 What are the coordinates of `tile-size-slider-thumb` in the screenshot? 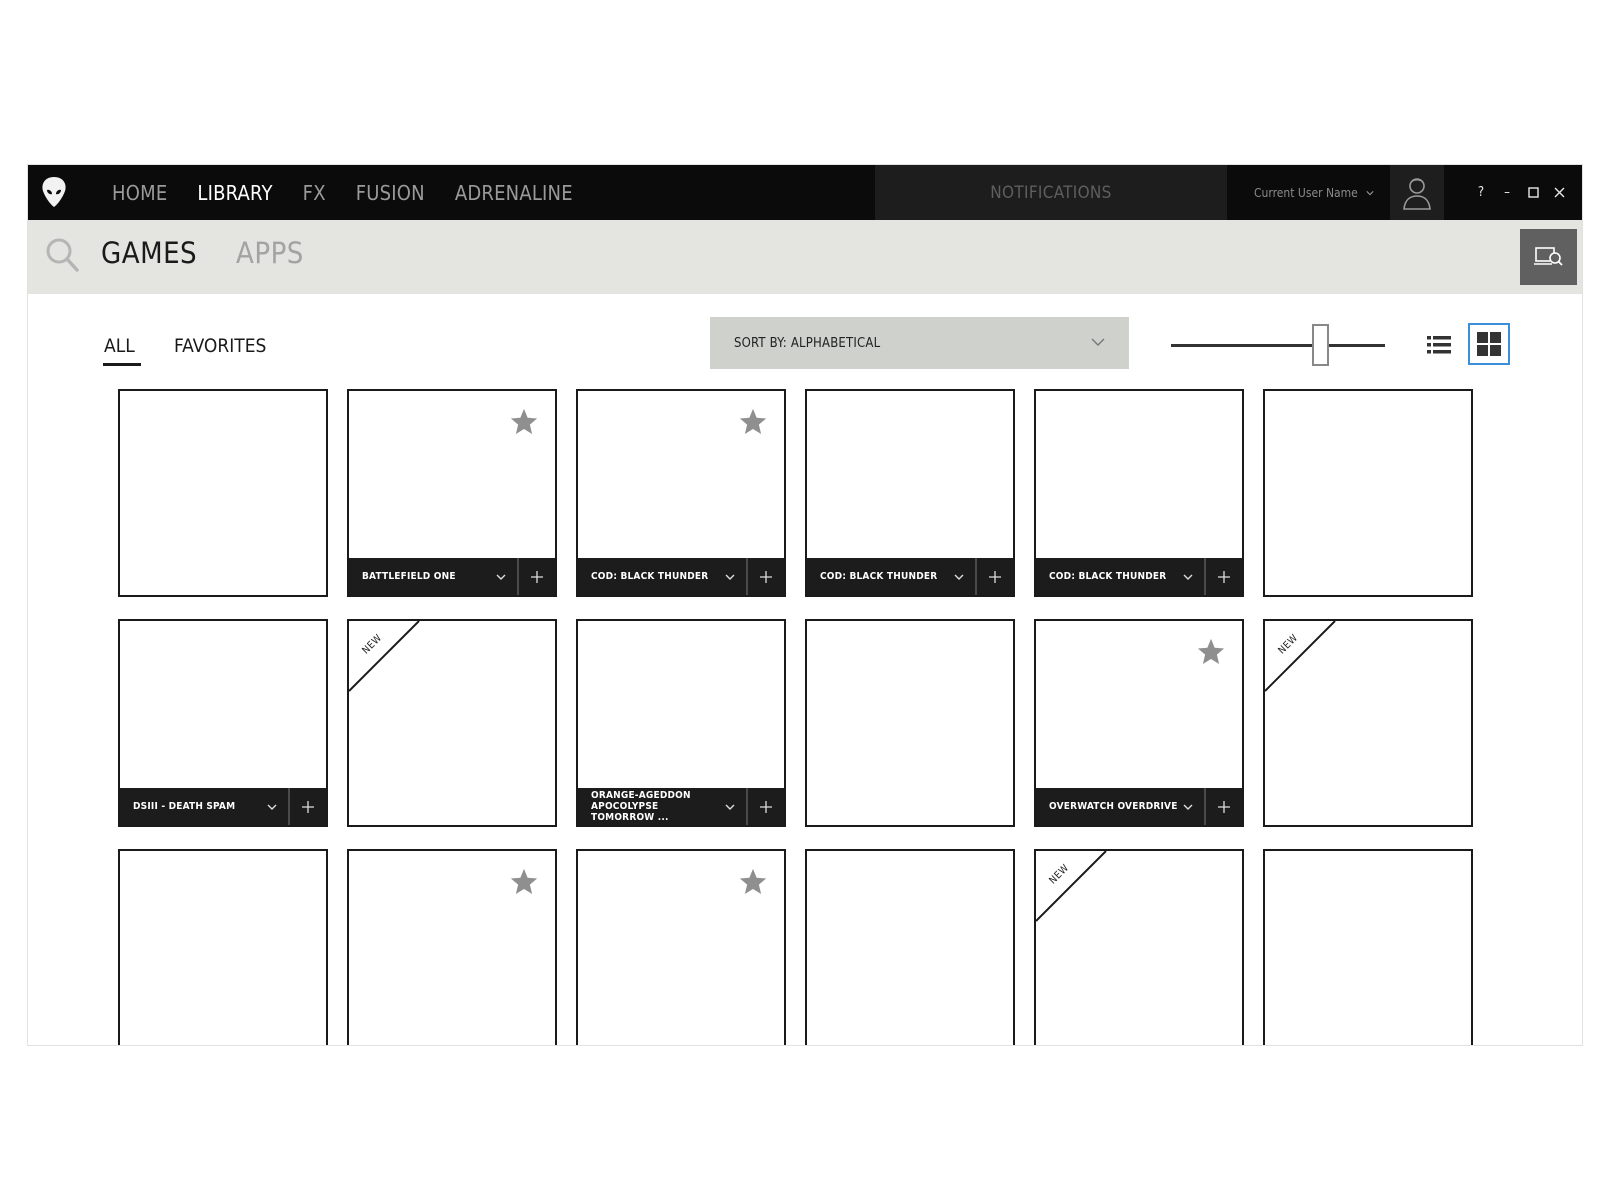 It's located at (1321, 345).